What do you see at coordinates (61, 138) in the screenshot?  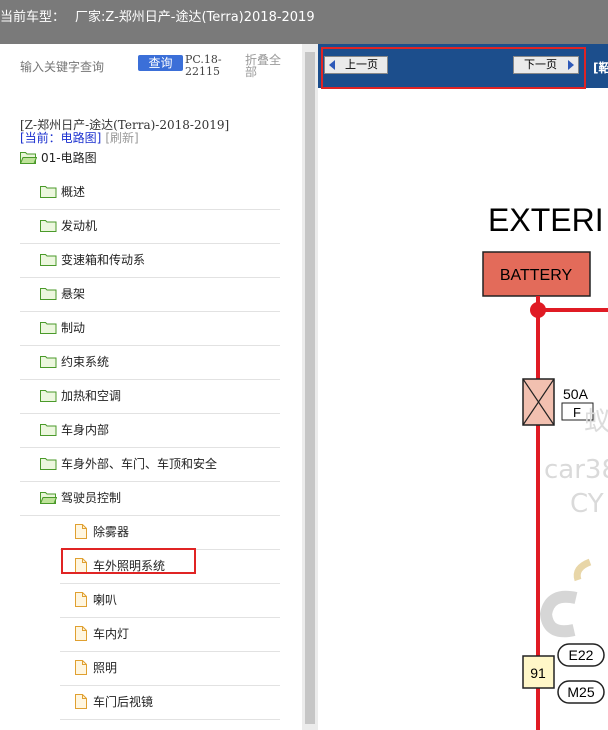 I see `current-label: [当前：电路图]` at bounding box center [61, 138].